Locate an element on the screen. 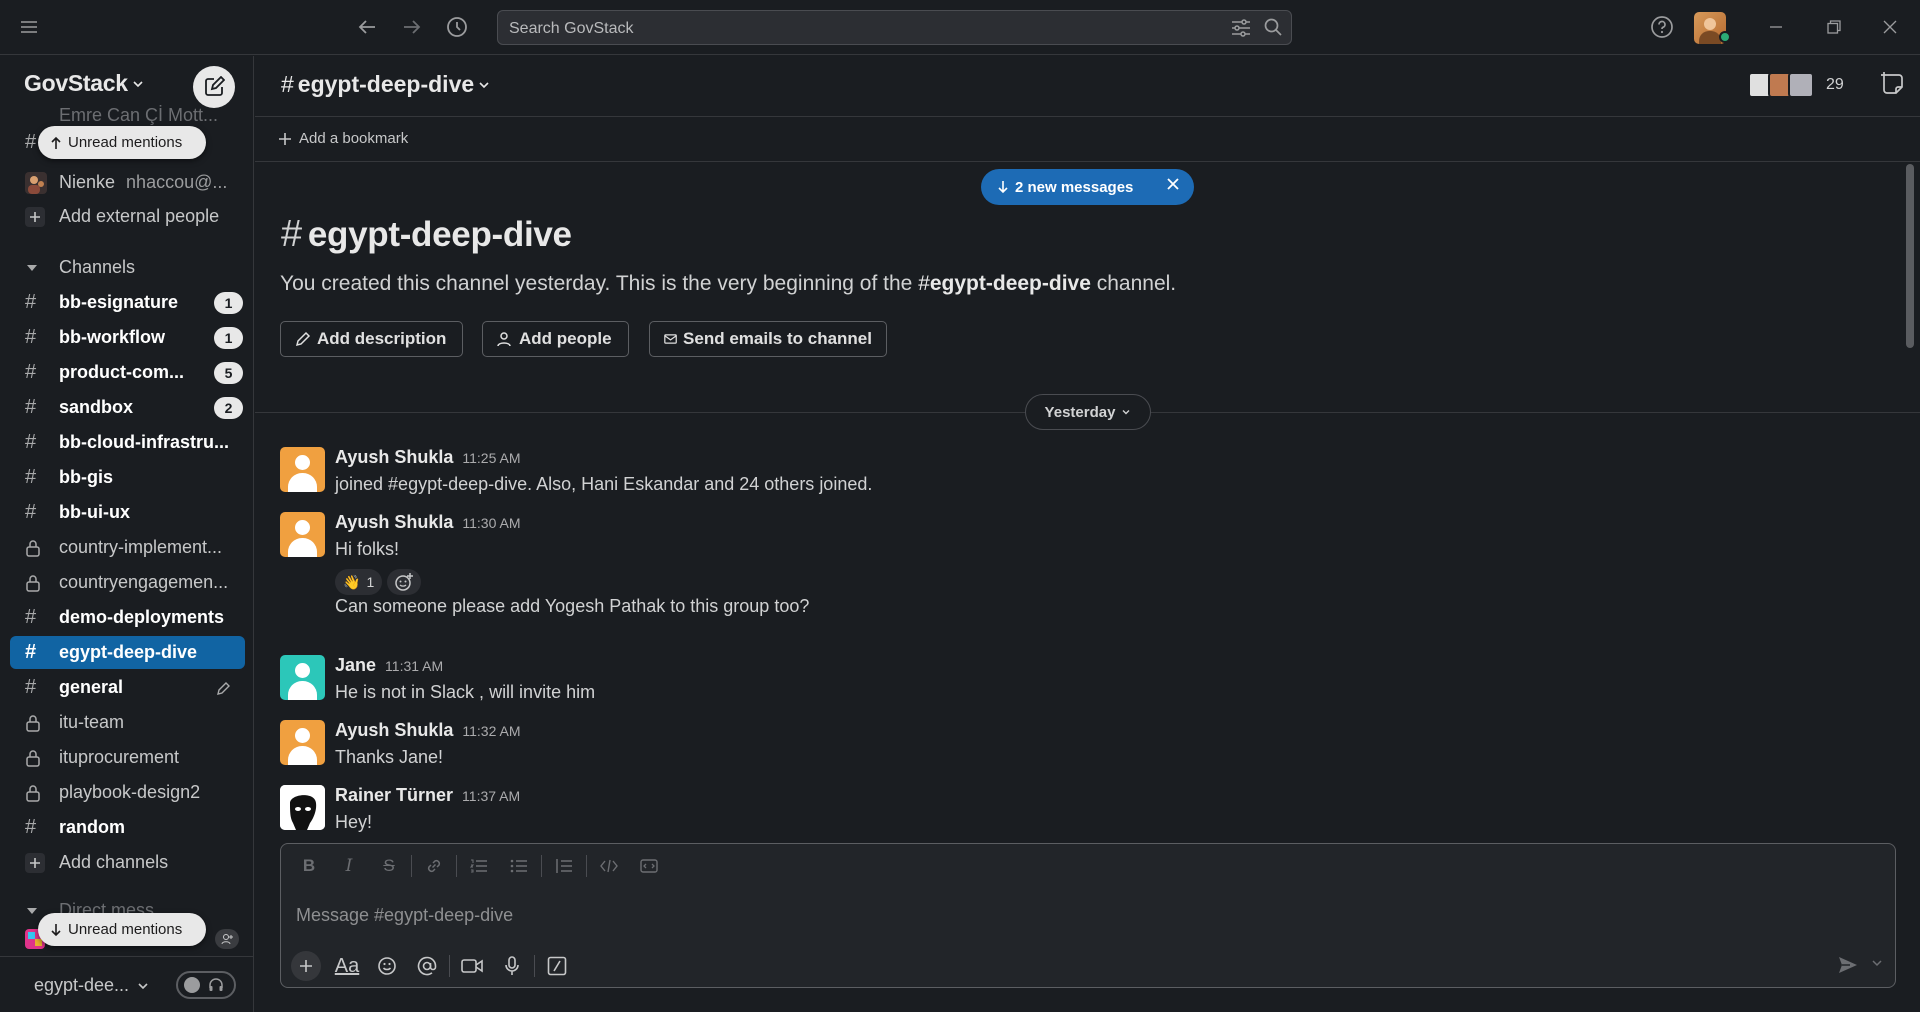 The width and height of the screenshot is (1920, 1012). sidebar-item-channel: # sandbox 2 is located at coordinates (127, 407).